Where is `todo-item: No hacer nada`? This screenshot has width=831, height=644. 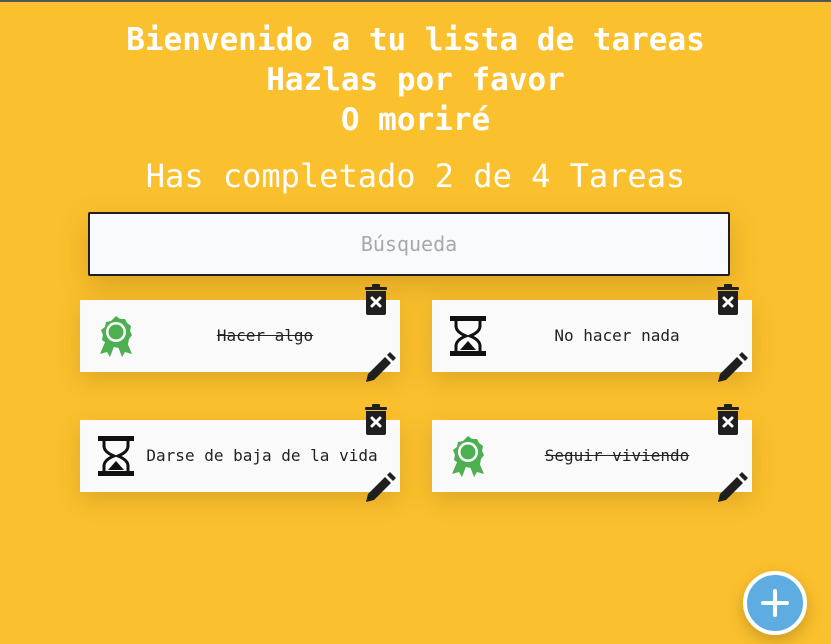
todo-item: No hacer nada is located at coordinates (592, 333).